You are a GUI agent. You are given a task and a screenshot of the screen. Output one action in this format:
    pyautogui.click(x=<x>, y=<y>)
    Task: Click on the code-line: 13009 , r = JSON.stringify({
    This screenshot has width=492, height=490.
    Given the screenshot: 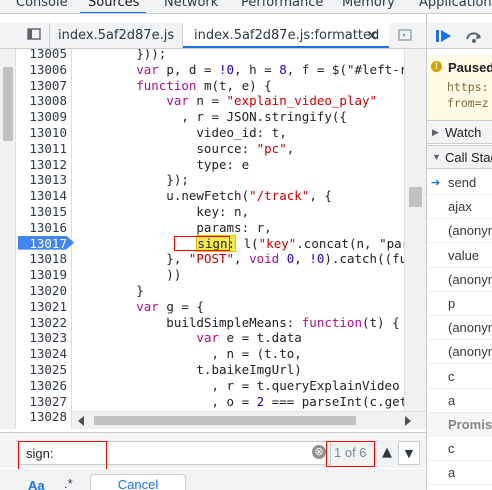 What is the action you would take?
    pyautogui.click(x=213, y=117)
    